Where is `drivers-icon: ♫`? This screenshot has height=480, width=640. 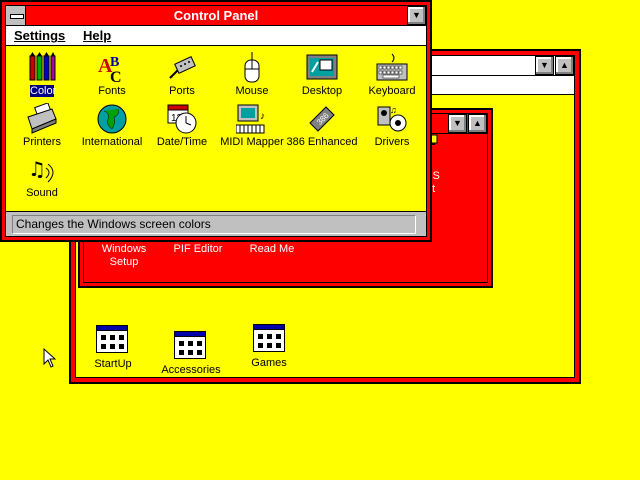
drivers-icon: ♫ is located at coordinates (392, 118).